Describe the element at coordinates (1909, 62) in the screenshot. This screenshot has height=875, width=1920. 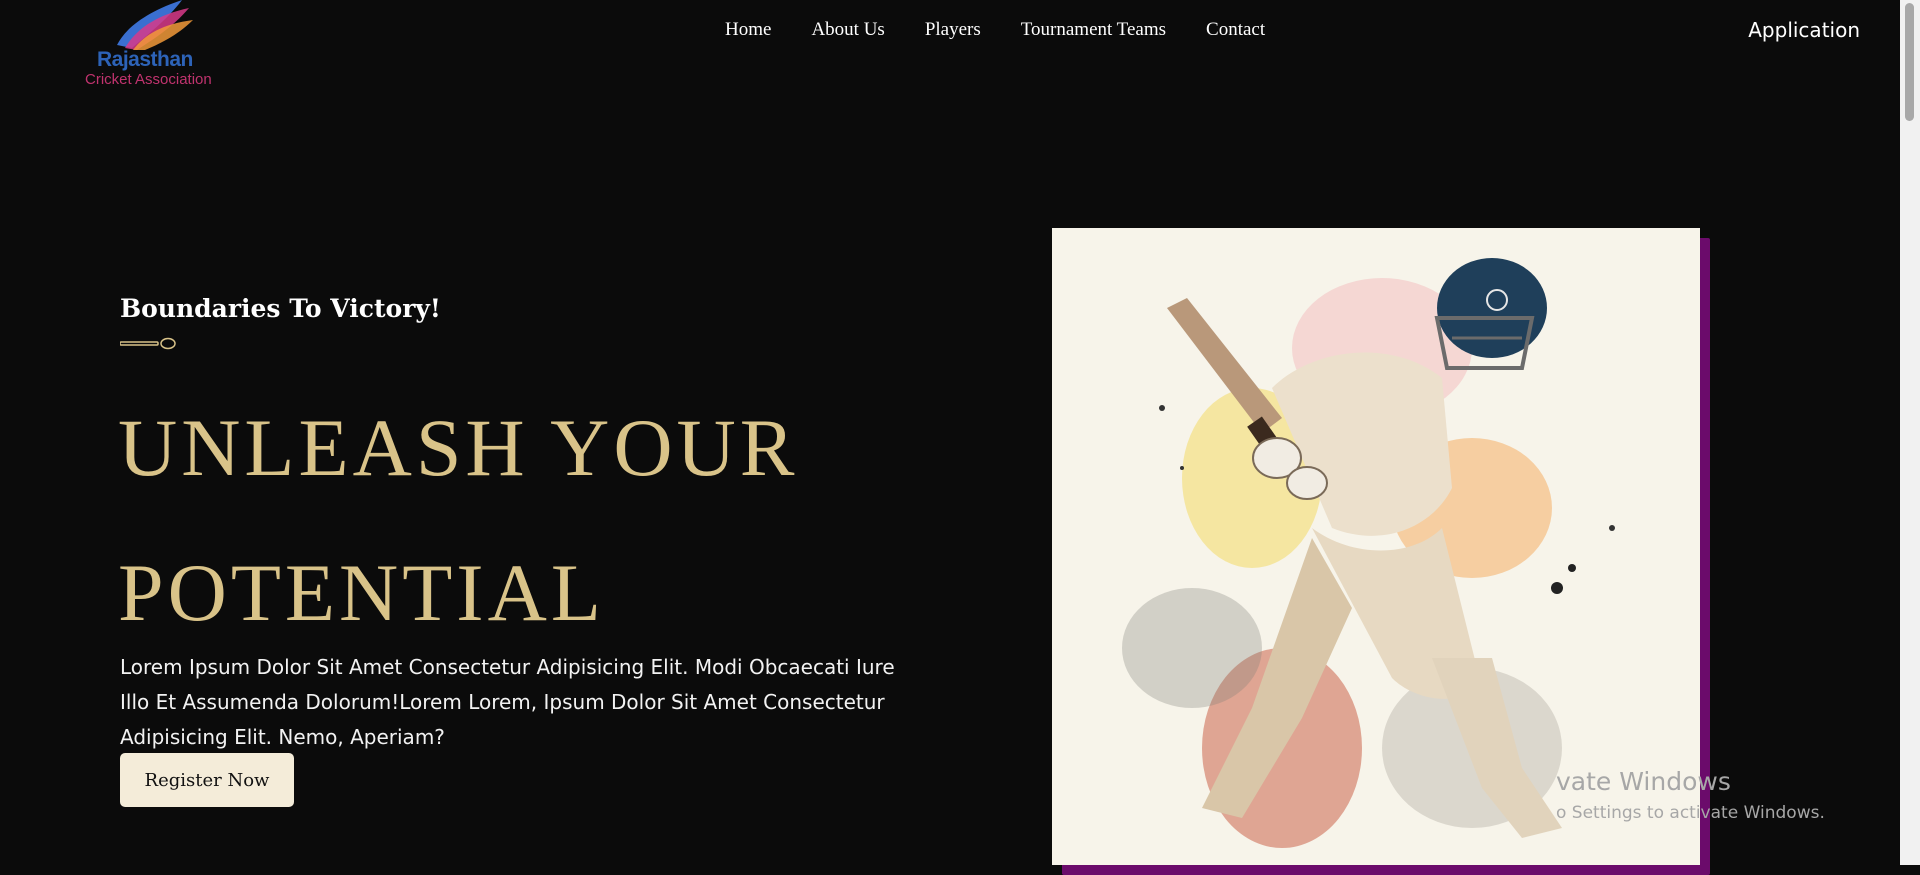
I see `scrollbar-thumb` at that location.